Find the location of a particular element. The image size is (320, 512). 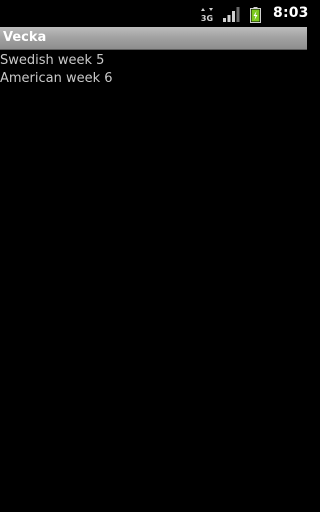

status-clock: 8:03 is located at coordinates (291, 13).